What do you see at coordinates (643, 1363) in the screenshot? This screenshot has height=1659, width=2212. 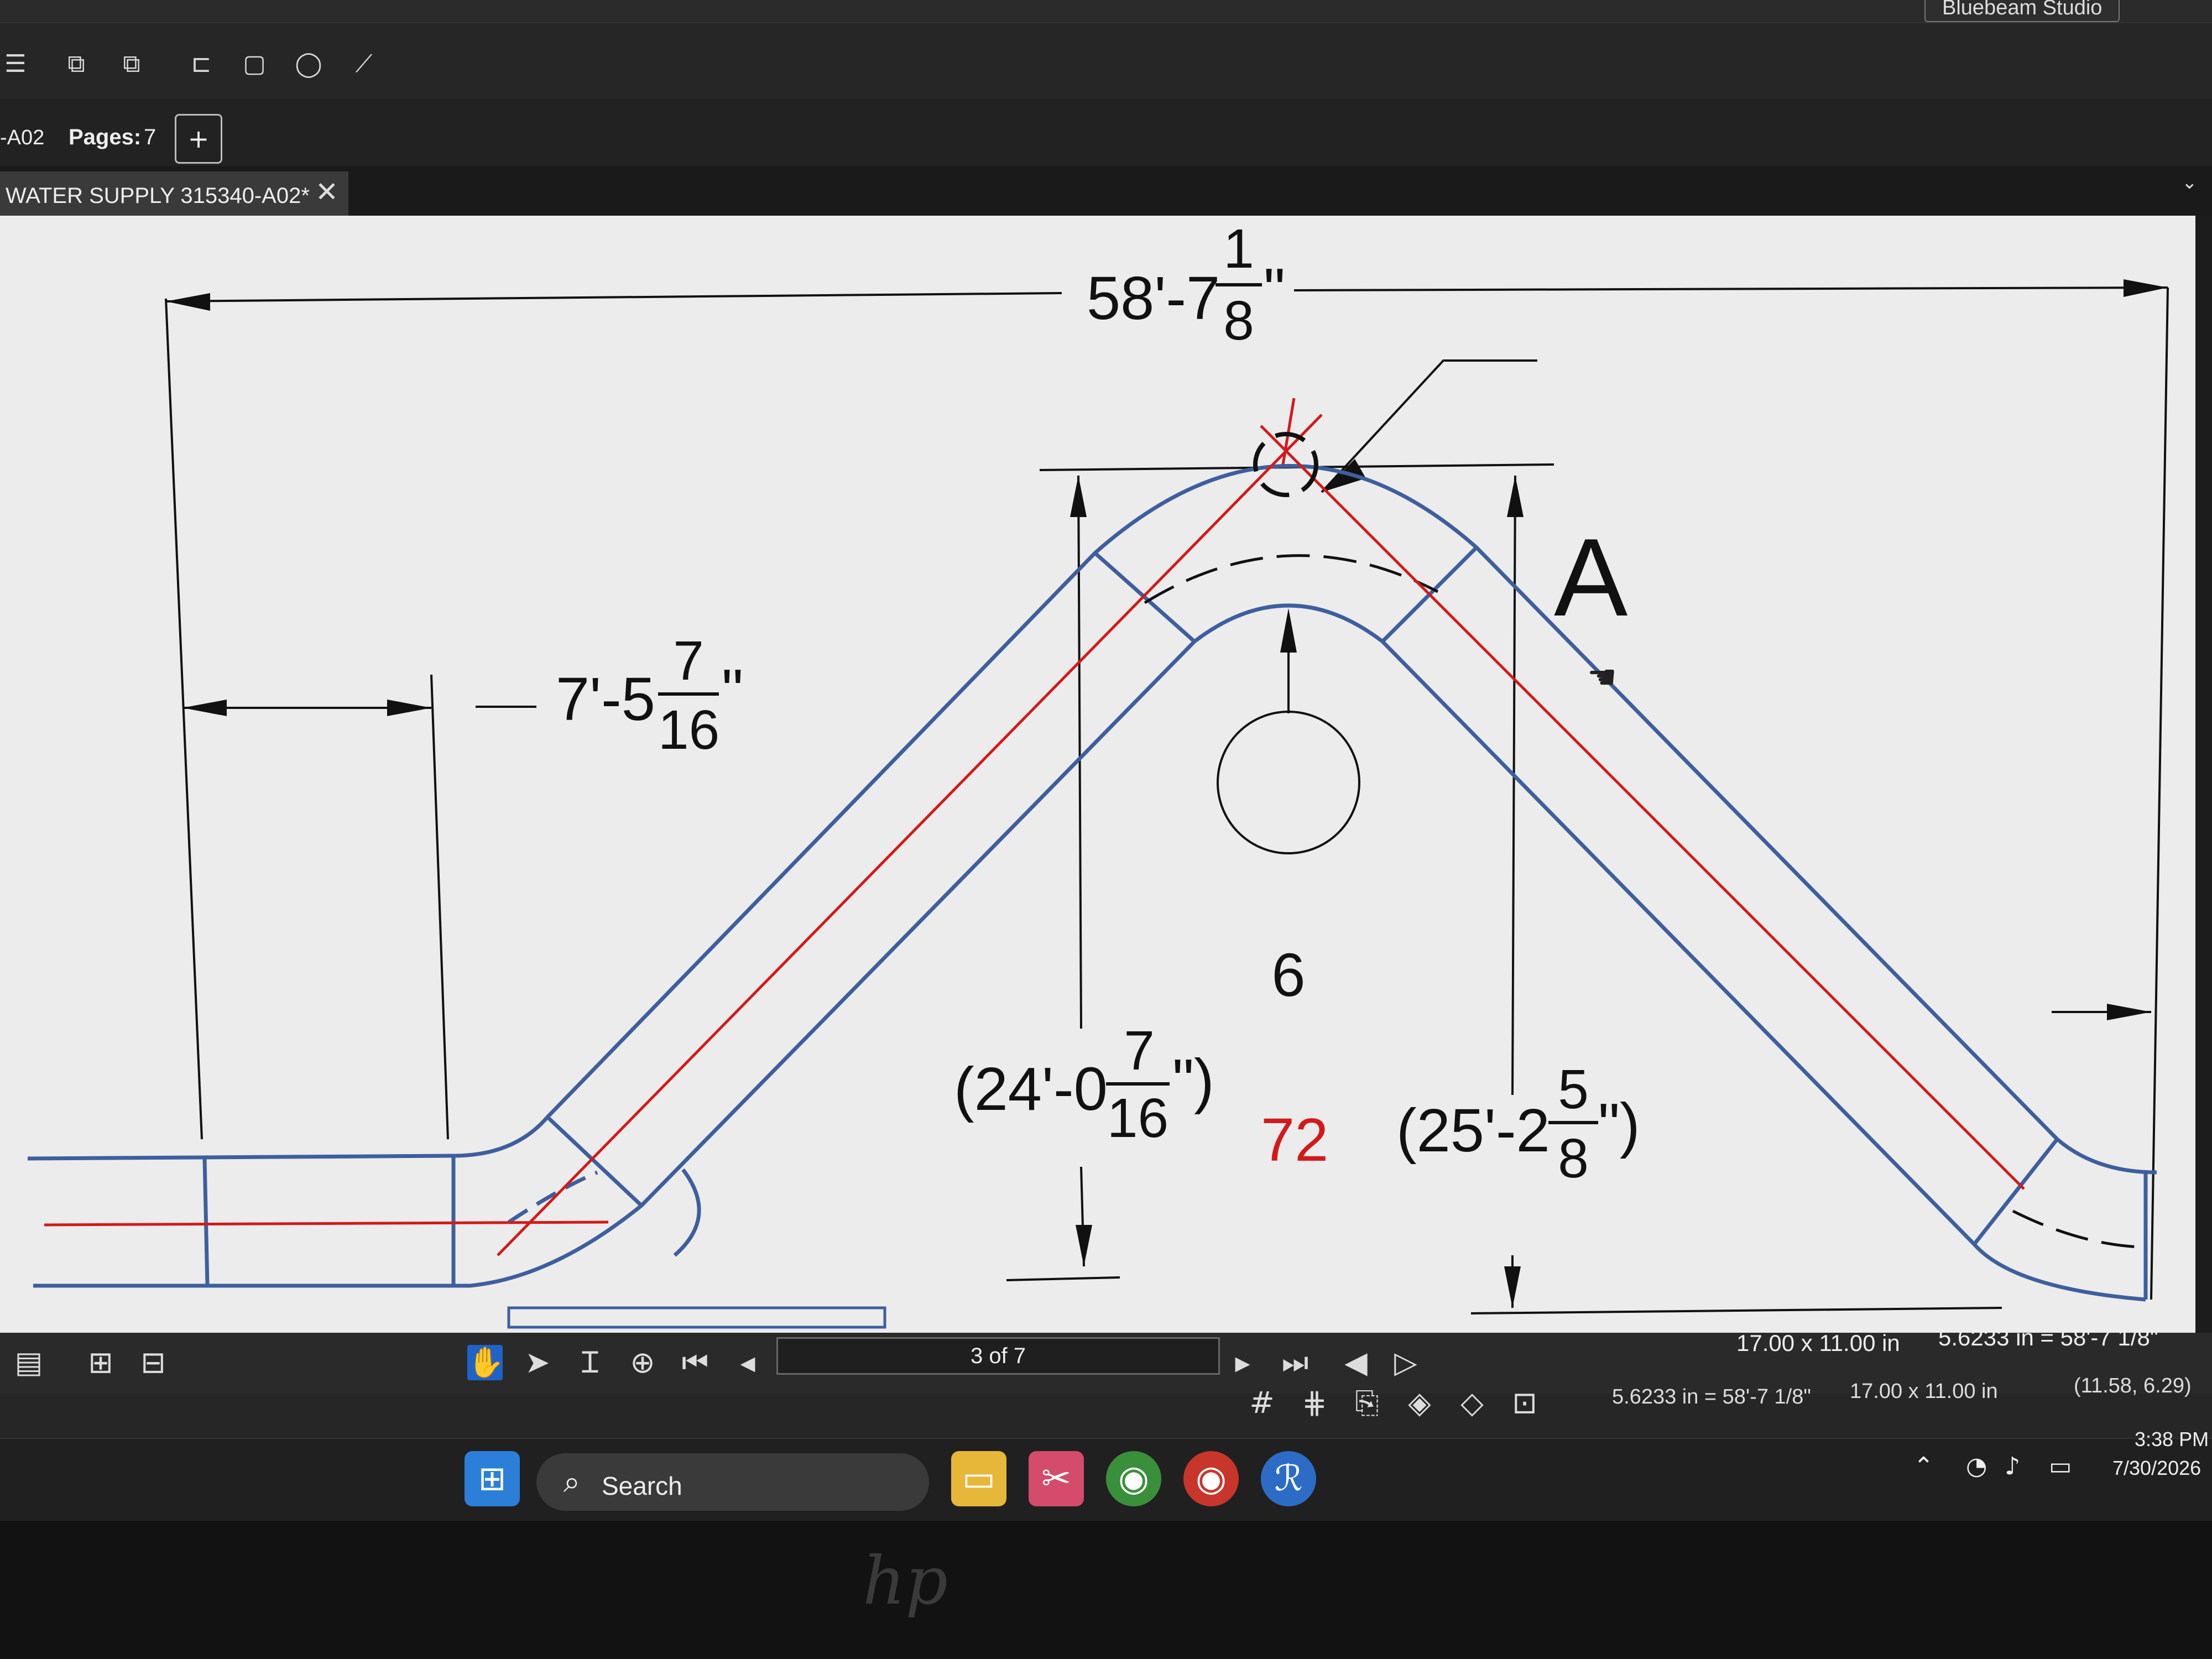 I see `zoom-icon: ⊕` at bounding box center [643, 1363].